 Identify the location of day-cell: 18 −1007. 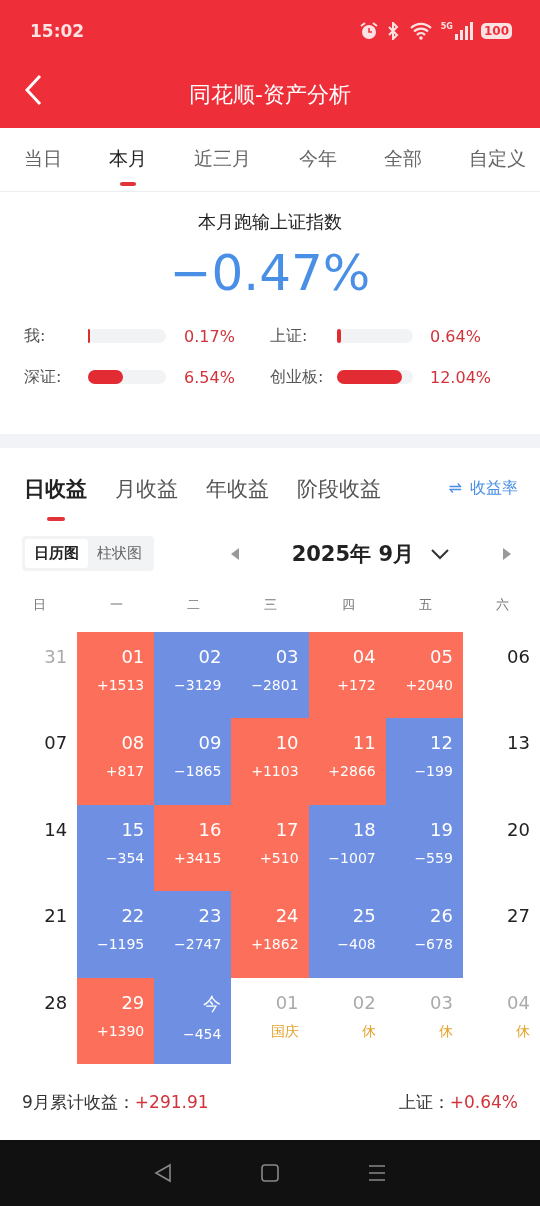
(347, 848).